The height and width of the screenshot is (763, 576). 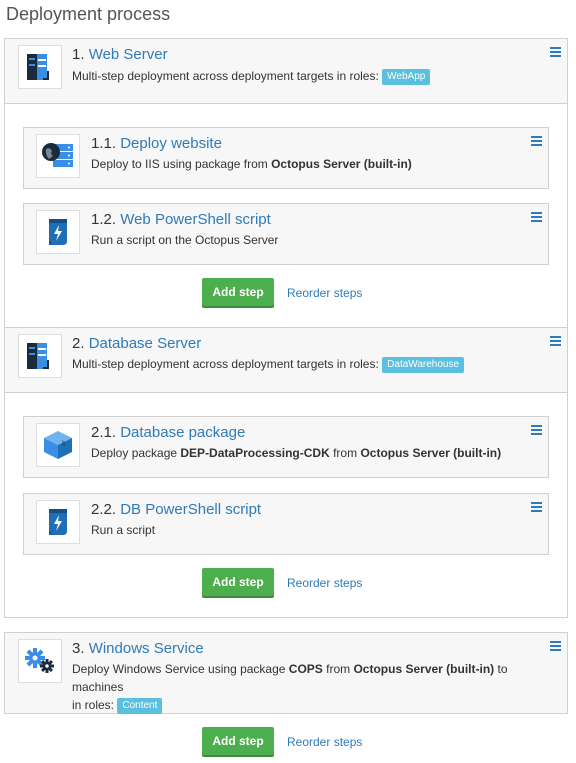 I want to click on description-text: Deploy Windows Service using package, so click(x=180, y=669).